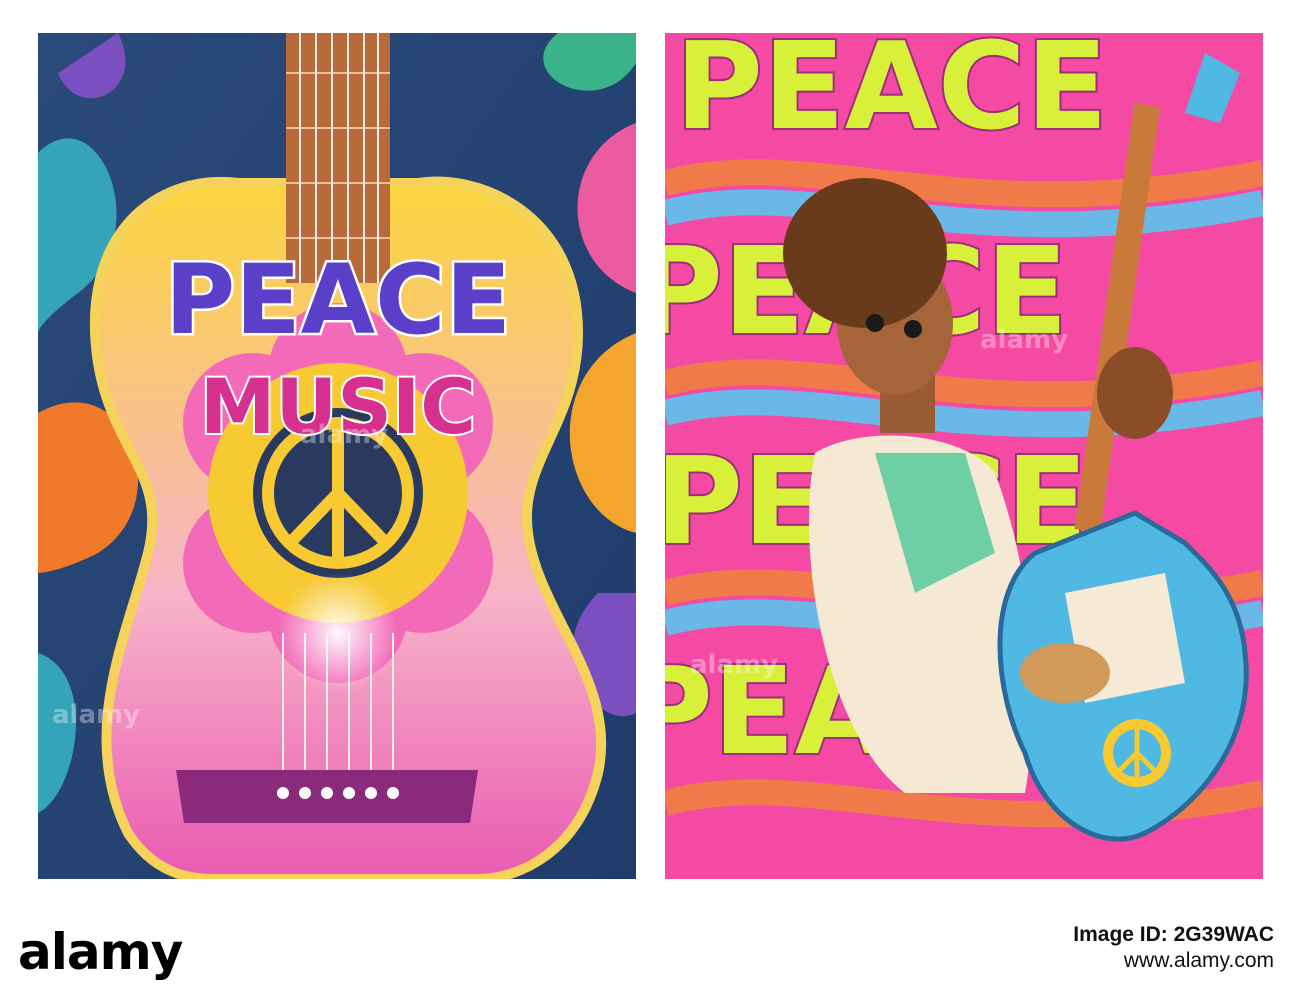 The height and width of the screenshot is (1001, 1300). I want to click on stock-footer: alamy Image ID: 2G39WAC www.alamy.com, so click(650, 953).